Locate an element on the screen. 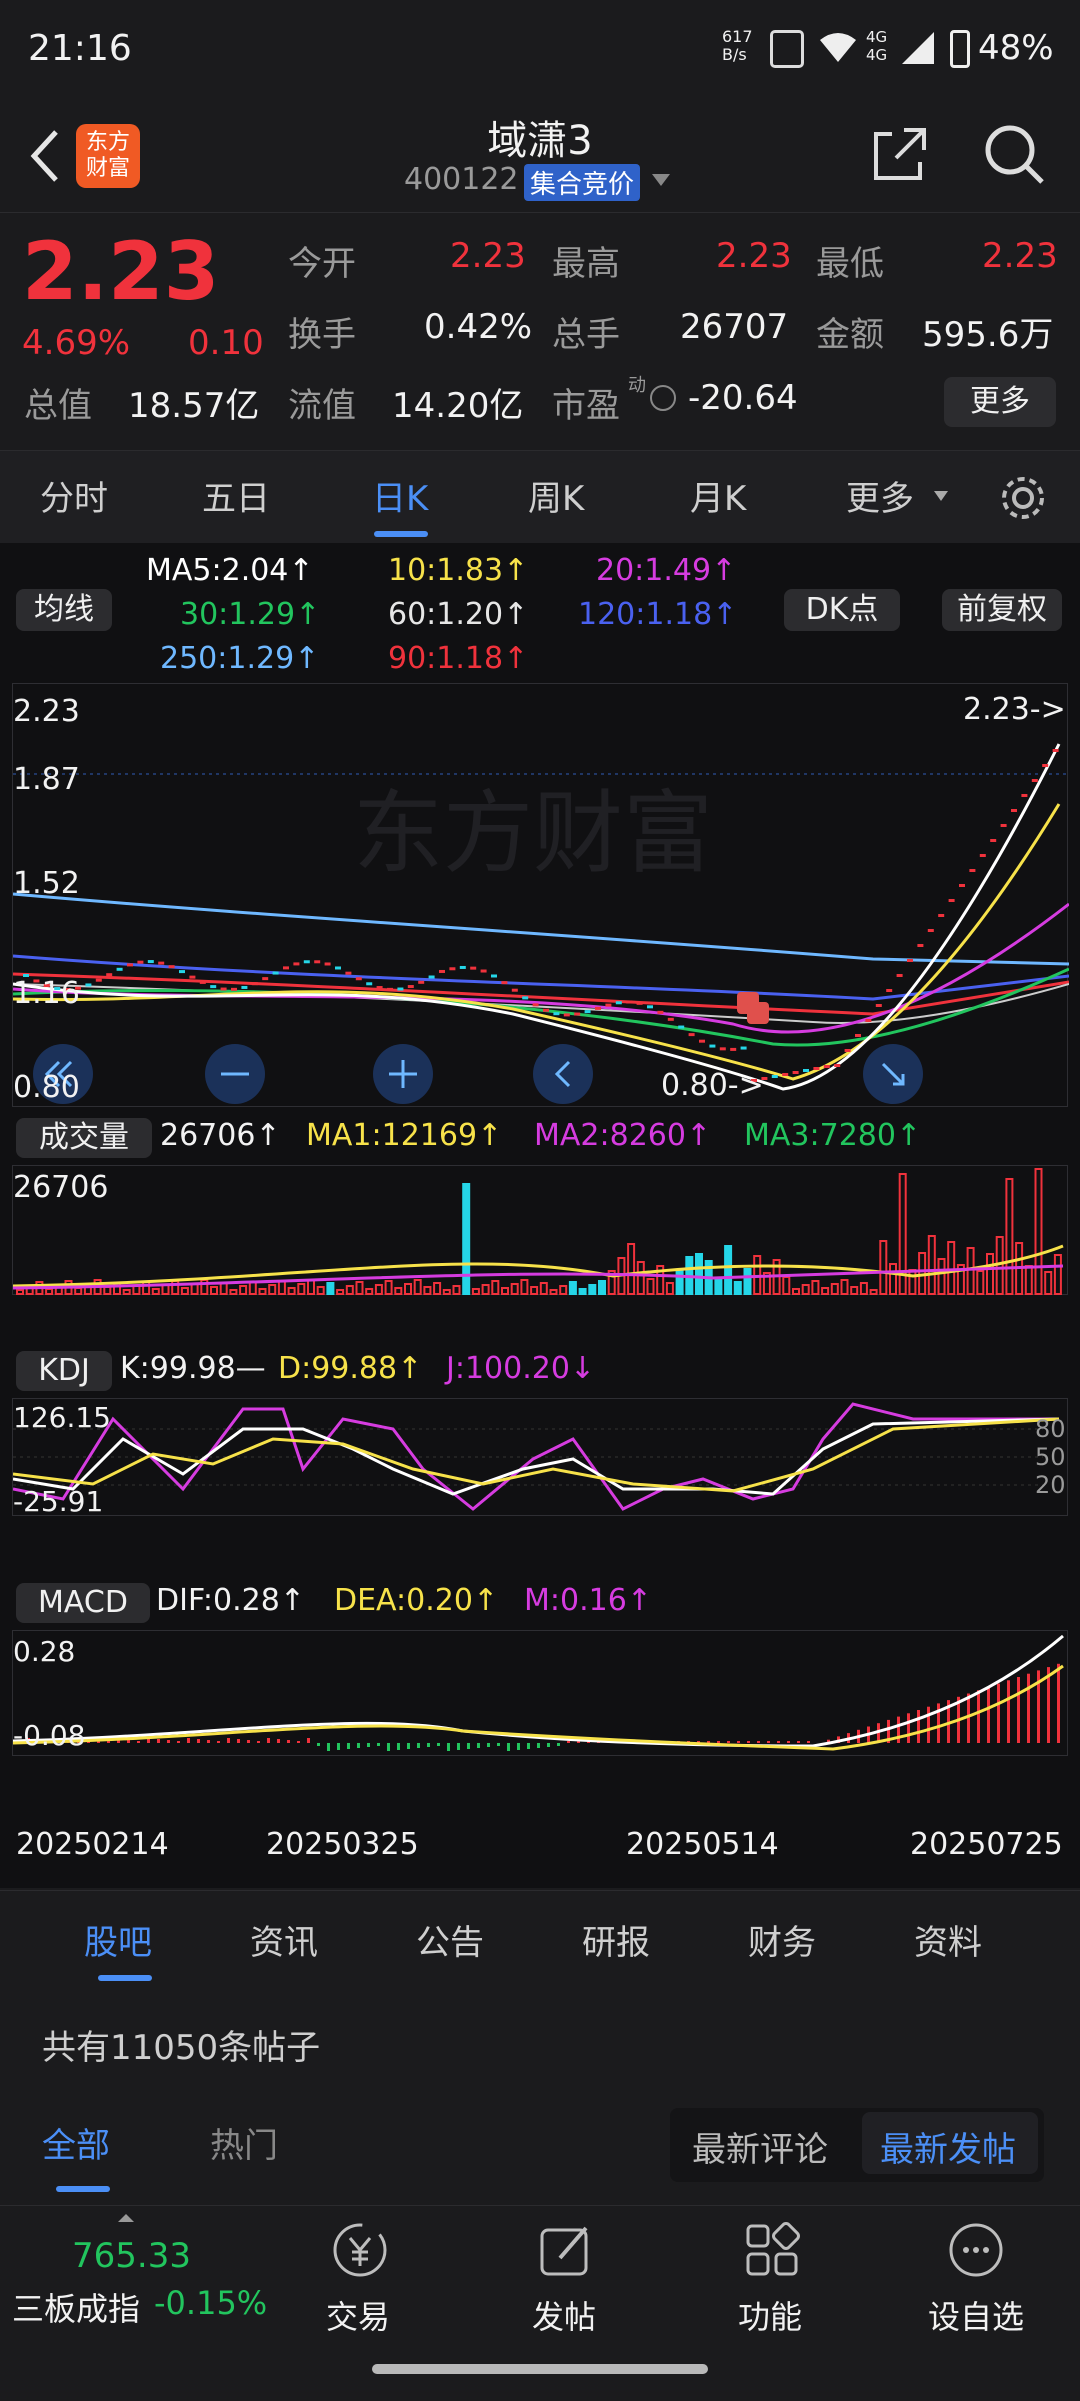  date-tick-2: 20250325 is located at coordinates (342, 1844).